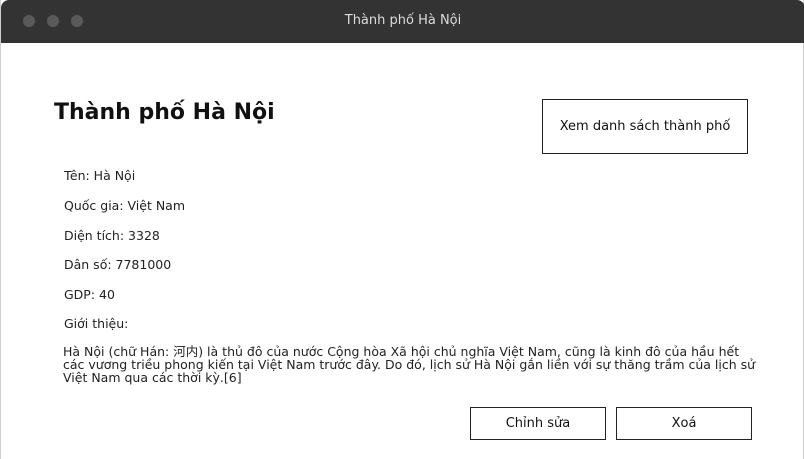 The image size is (804, 459). I want to click on intro-label: Giới thiệu:, so click(96, 323).